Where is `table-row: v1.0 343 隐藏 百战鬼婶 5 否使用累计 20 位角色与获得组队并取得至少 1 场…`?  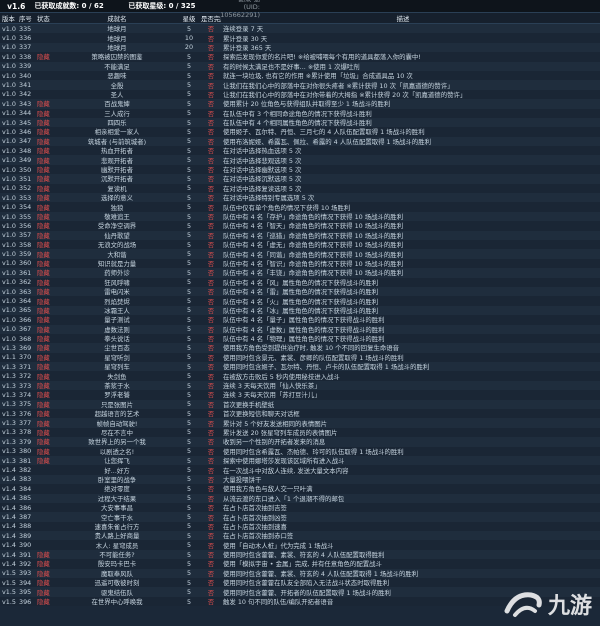 table-row: v1.0 343 隐藏 百战鬼婶 5 否使用累计 20 位角色与获得组队并取得至少 1 场… is located at coordinates (300, 104).